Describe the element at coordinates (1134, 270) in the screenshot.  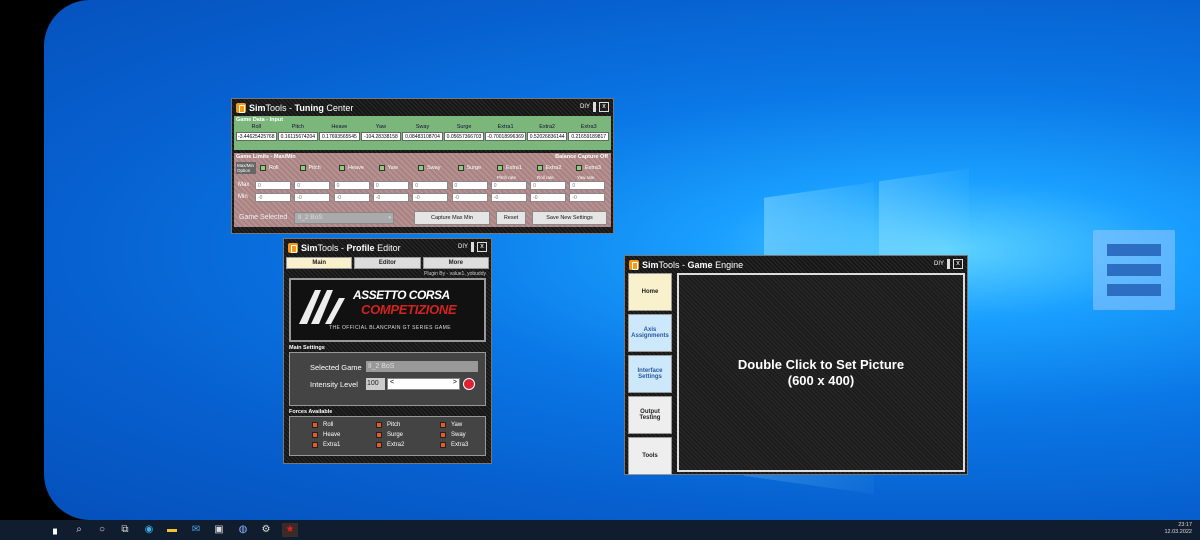
I see `floating-menu-button` at that location.